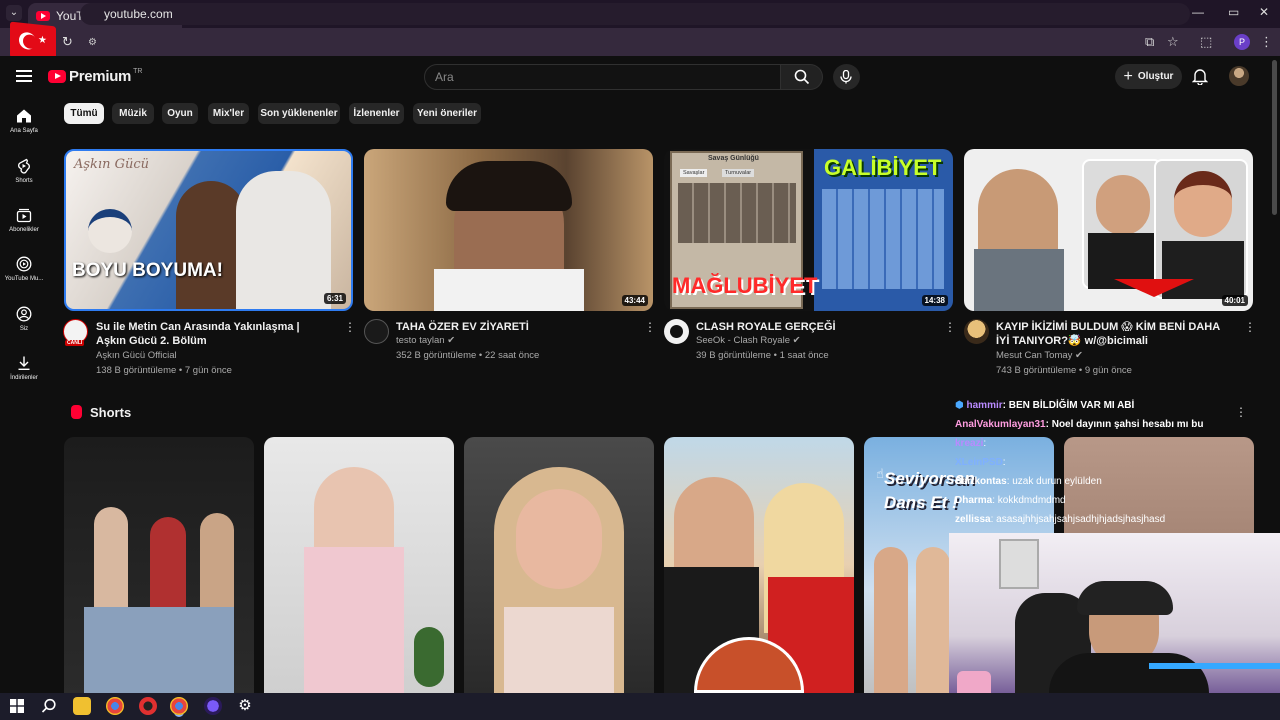  Describe the element at coordinates (24, 314) in the screenshot. I see `you-icon` at that location.